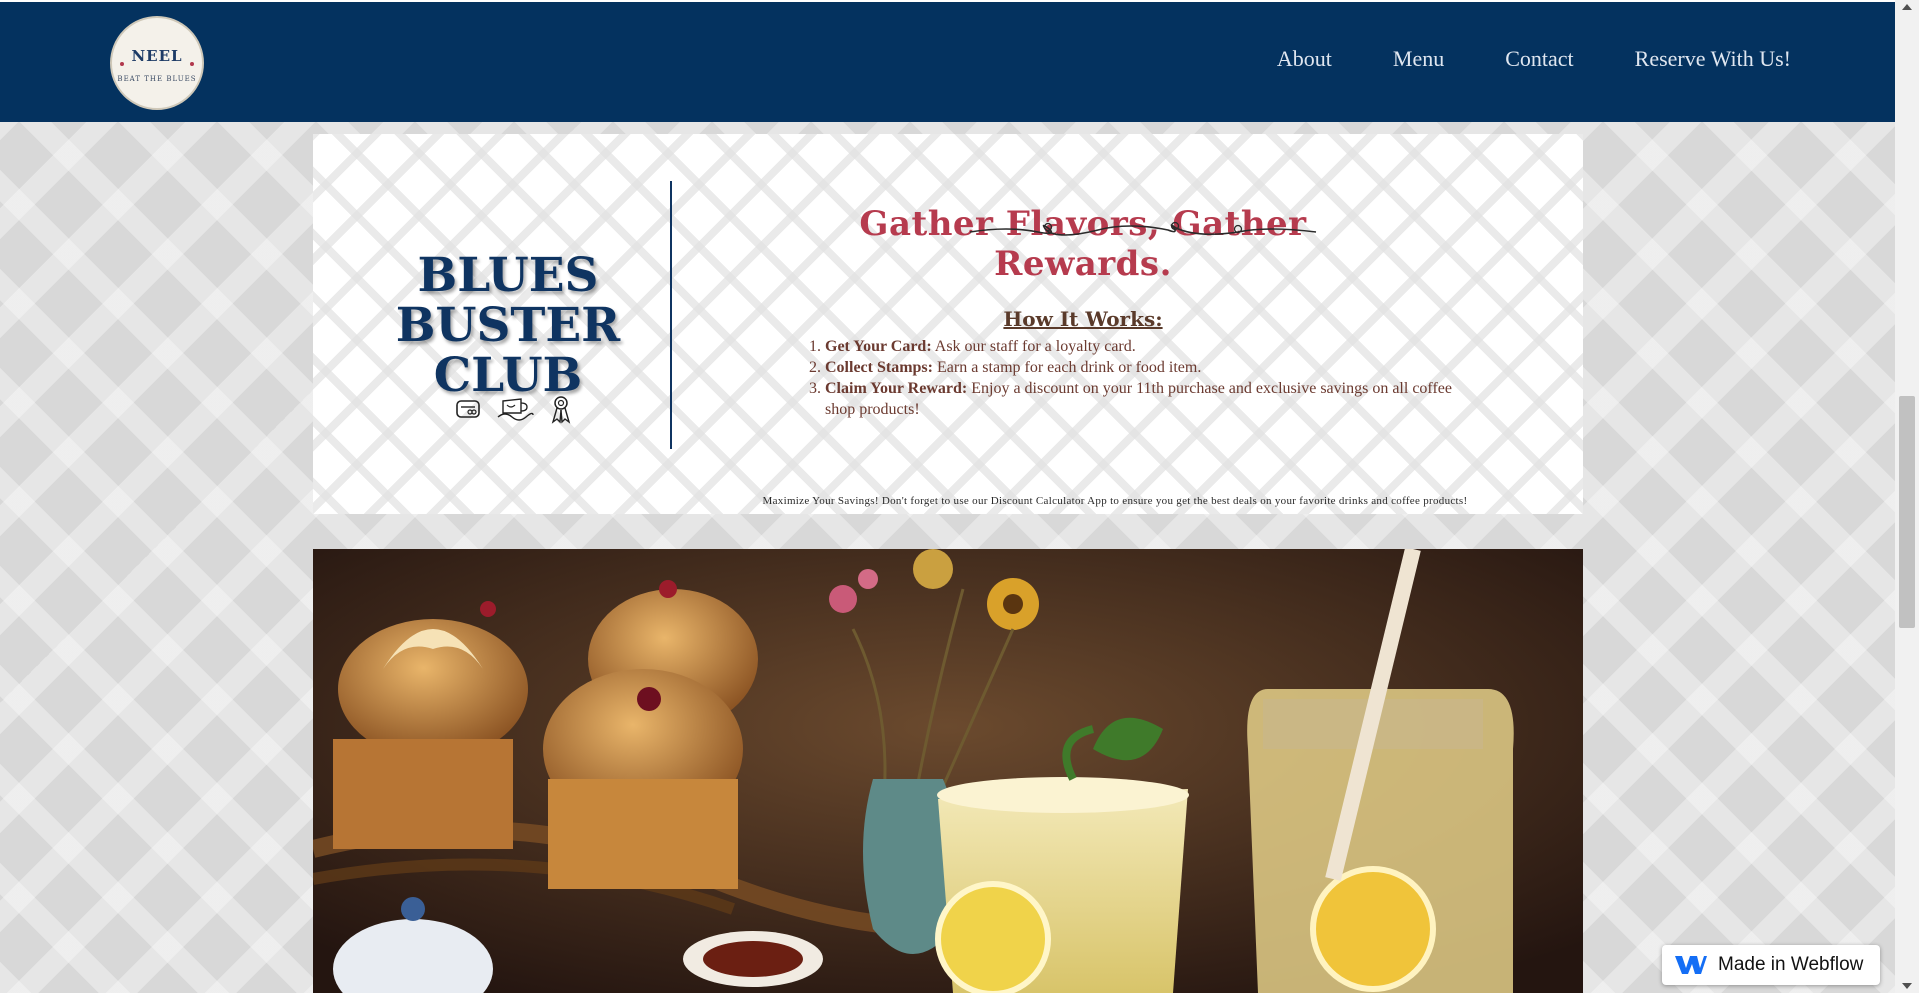  Describe the element at coordinates (1907, 512) in the screenshot. I see `scroll-thumb` at that location.